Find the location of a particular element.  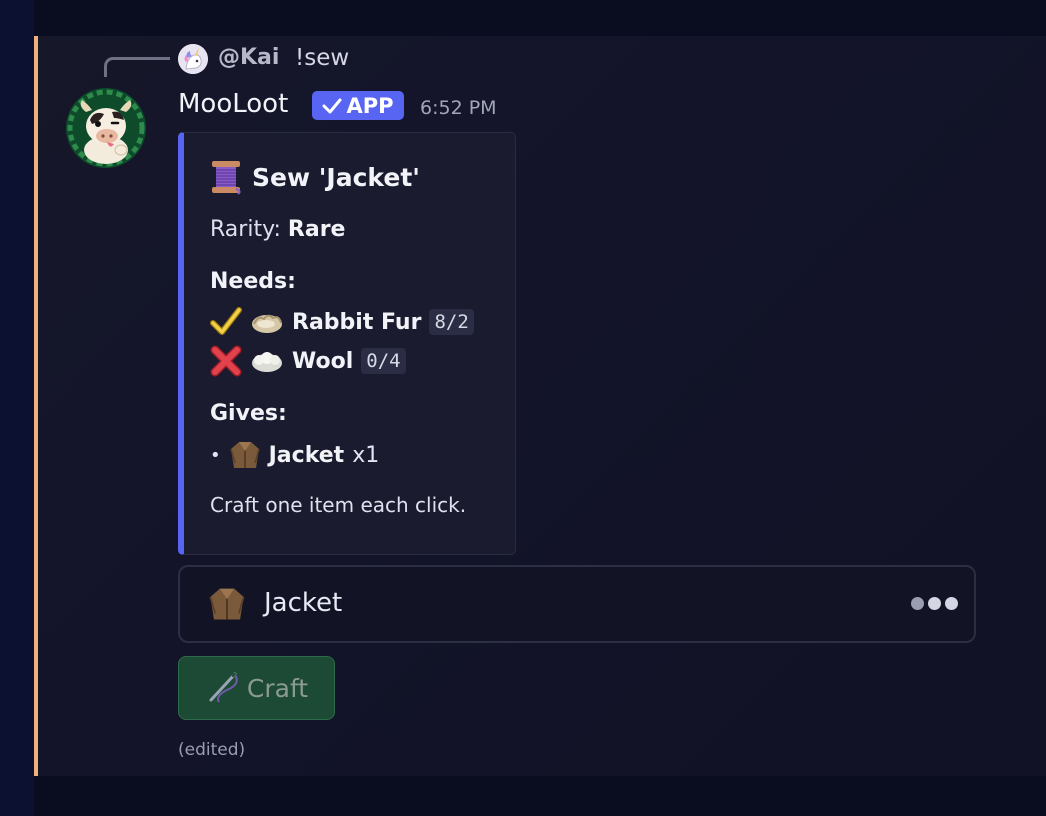

needle-icon is located at coordinates (223, 687).